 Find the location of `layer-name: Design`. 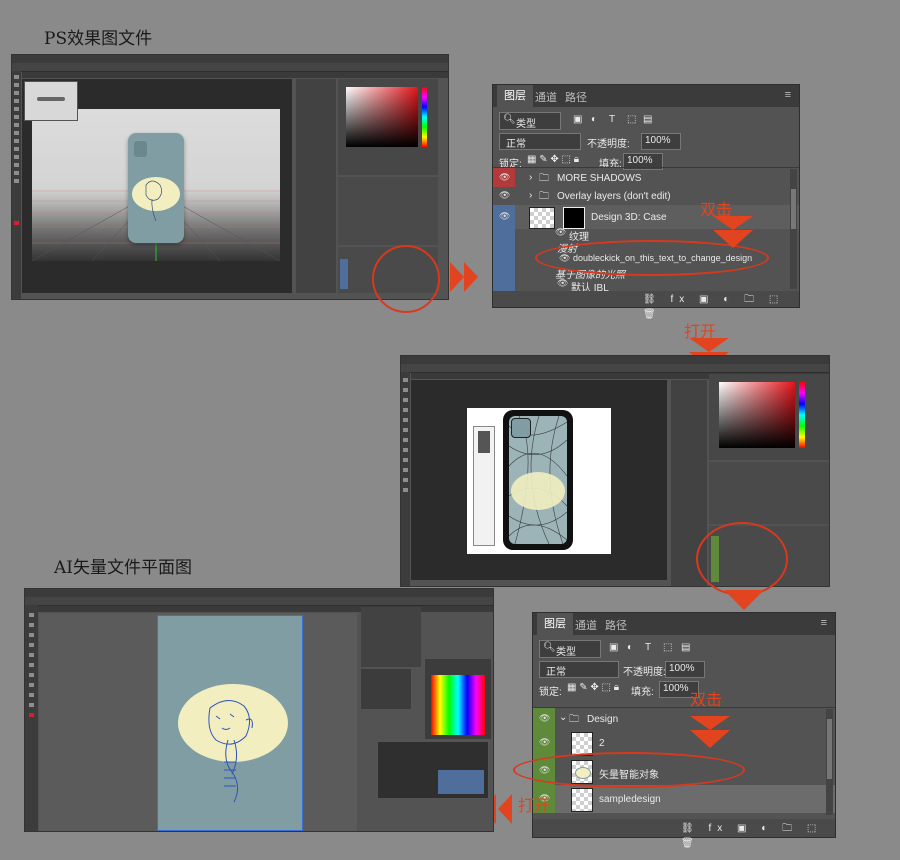

layer-name: Design is located at coordinates (603, 719).